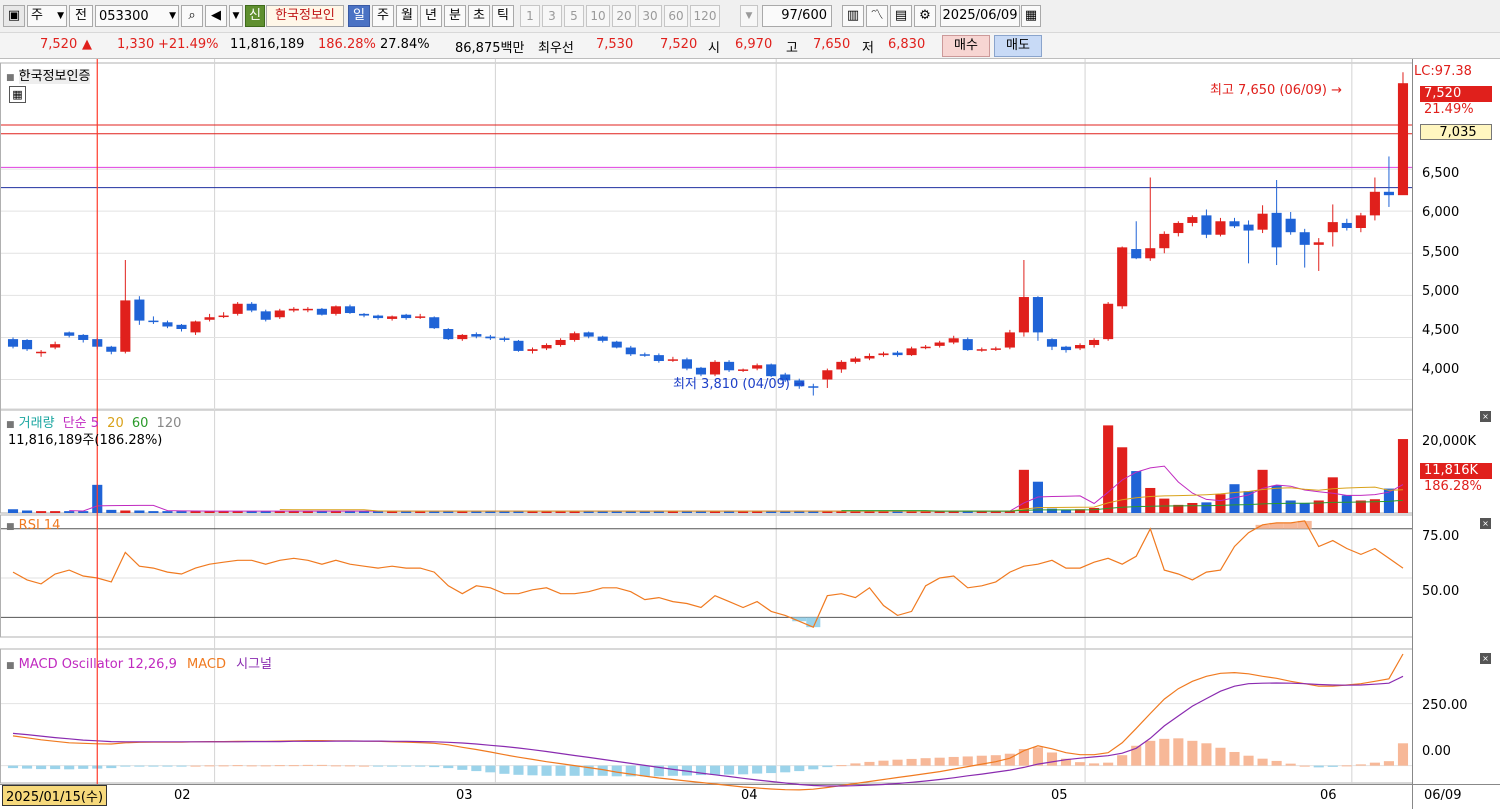 This screenshot has width=1500, height=809. What do you see at coordinates (17, 94) in the screenshot?
I see `table-icon: ▦` at bounding box center [17, 94].